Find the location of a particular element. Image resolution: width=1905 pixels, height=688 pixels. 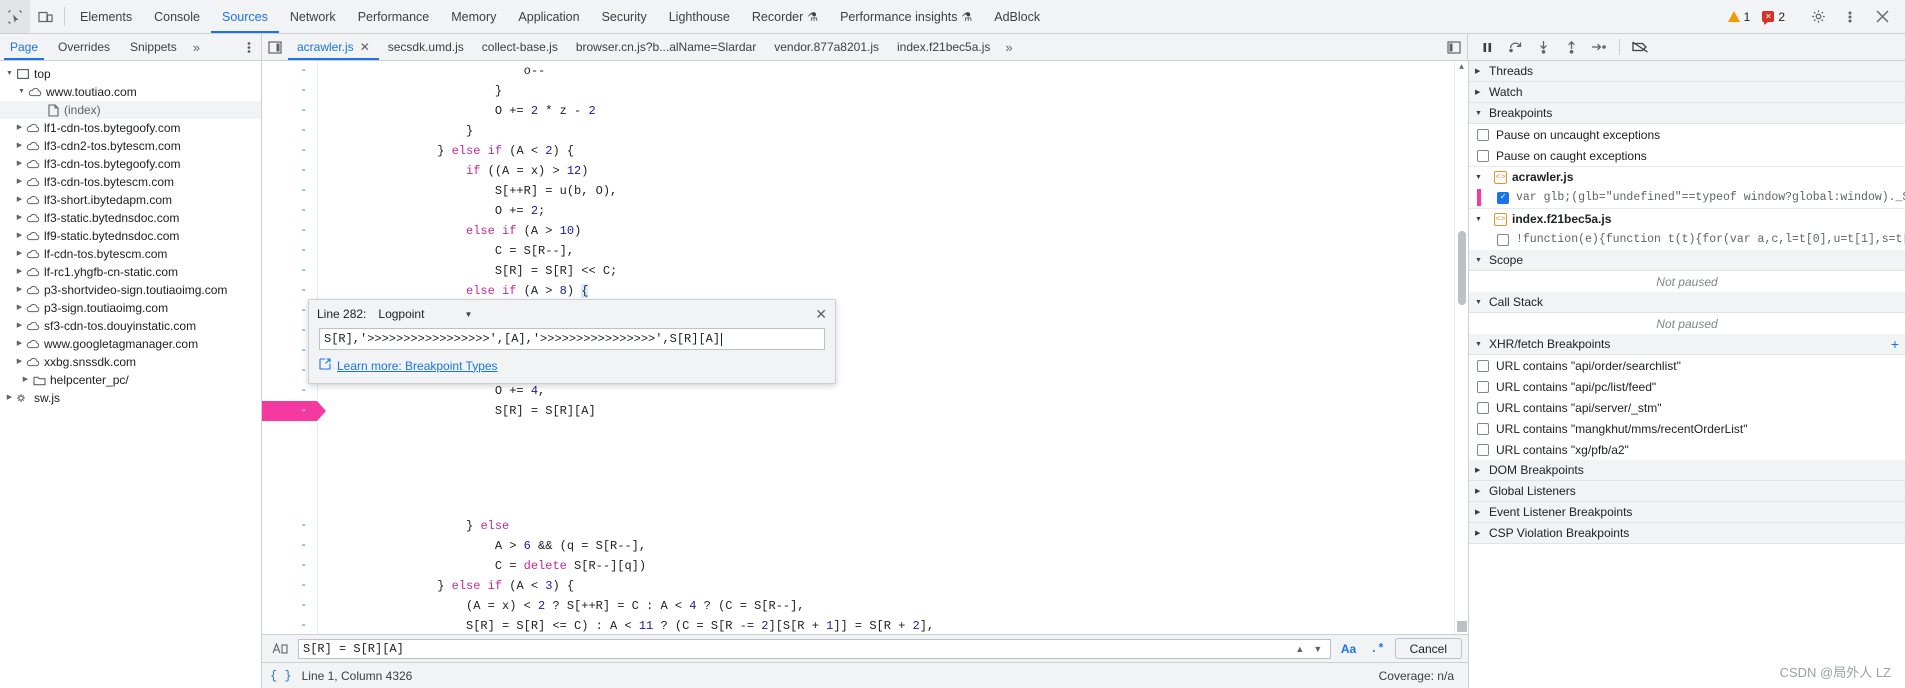

match-case-button: Aa is located at coordinates (1348, 649).